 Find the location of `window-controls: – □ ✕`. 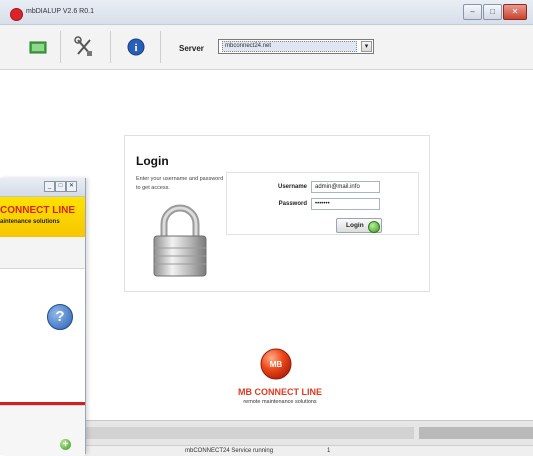

window-controls: – □ ✕ is located at coordinates (495, 12).